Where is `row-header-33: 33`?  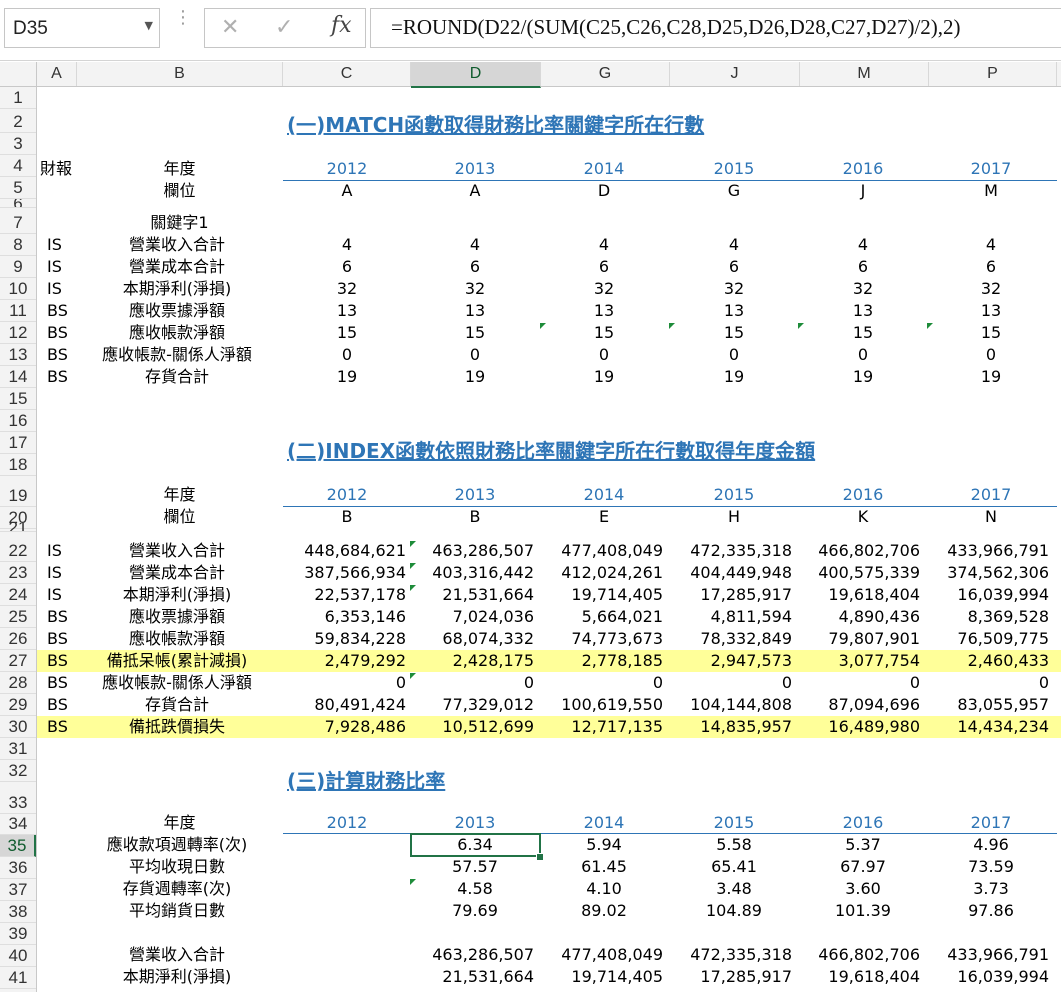
row-header-33: 33 is located at coordinates (18, 803).